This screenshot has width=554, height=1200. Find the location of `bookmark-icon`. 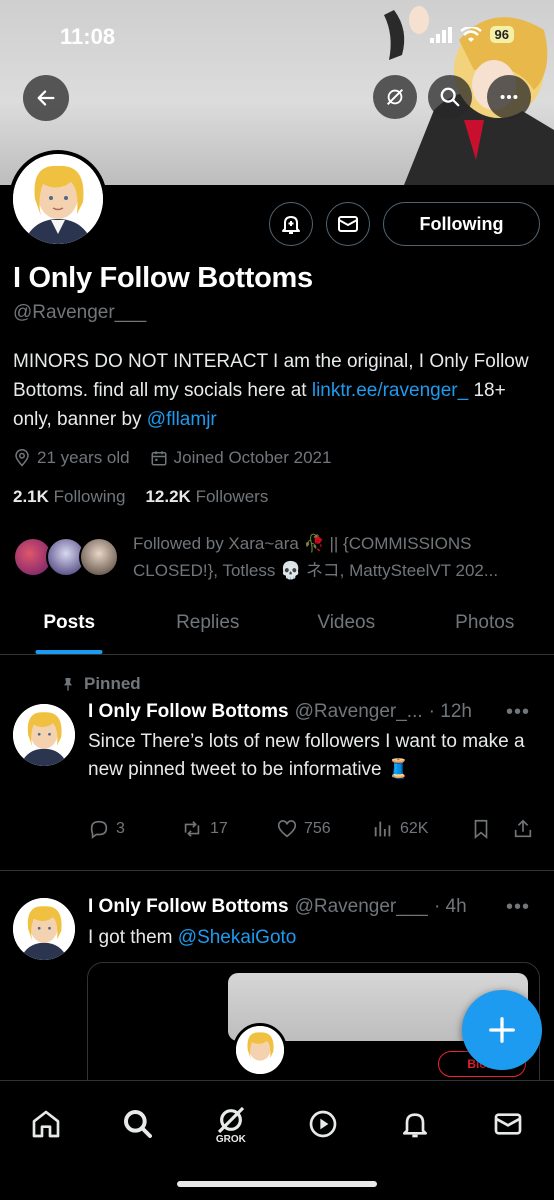

bookmark-icon is located at coordinates (481, 829).